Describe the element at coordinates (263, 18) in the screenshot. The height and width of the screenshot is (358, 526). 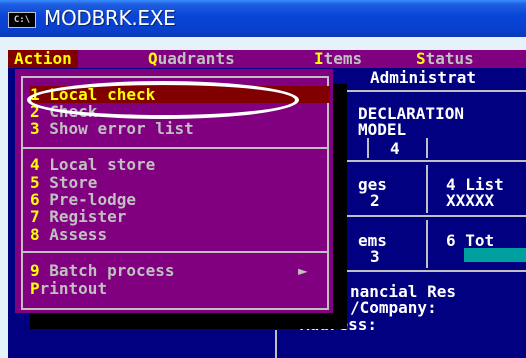
I see `window-title-bar: C:\ MODBRK.EXE` at that location.